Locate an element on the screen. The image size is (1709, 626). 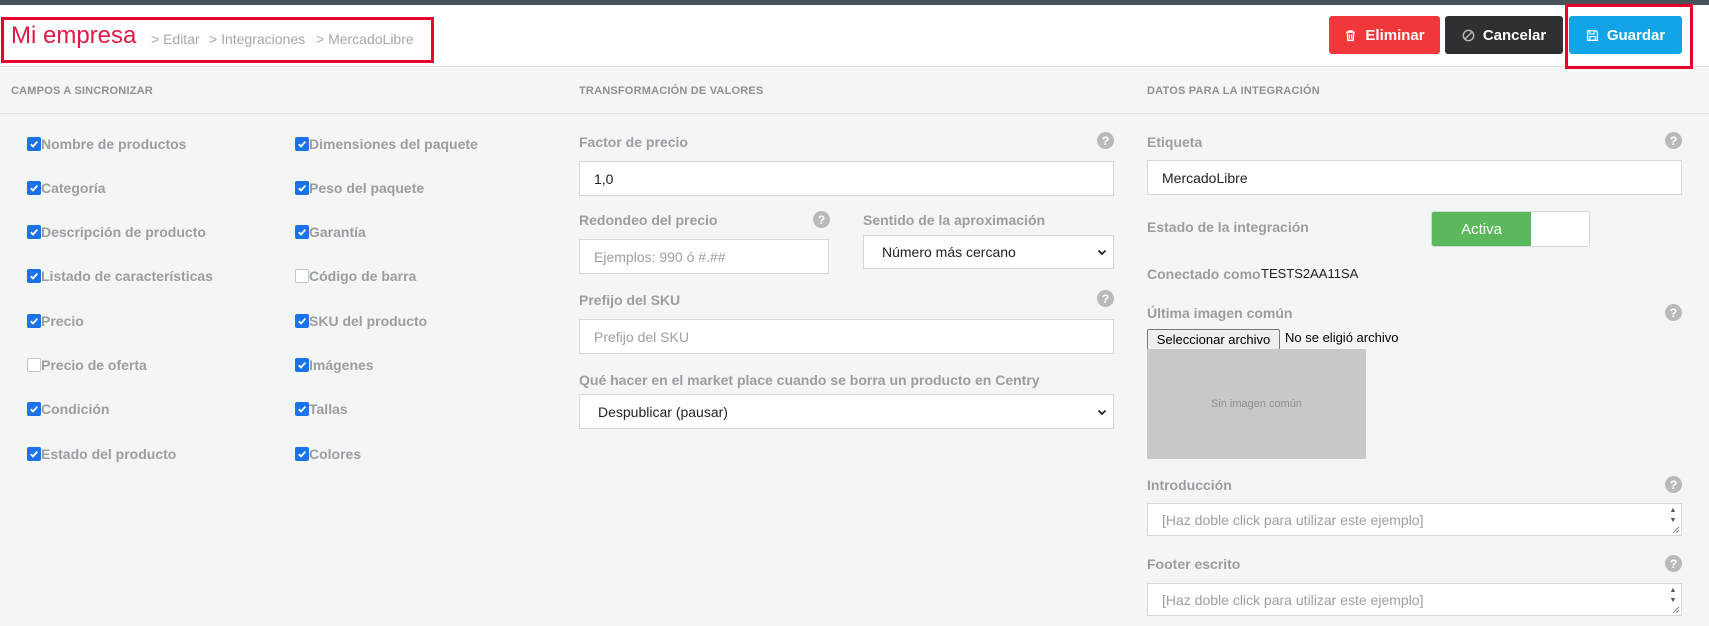
sync-field-label: Estado del producto is located at coordinates (109, 454).